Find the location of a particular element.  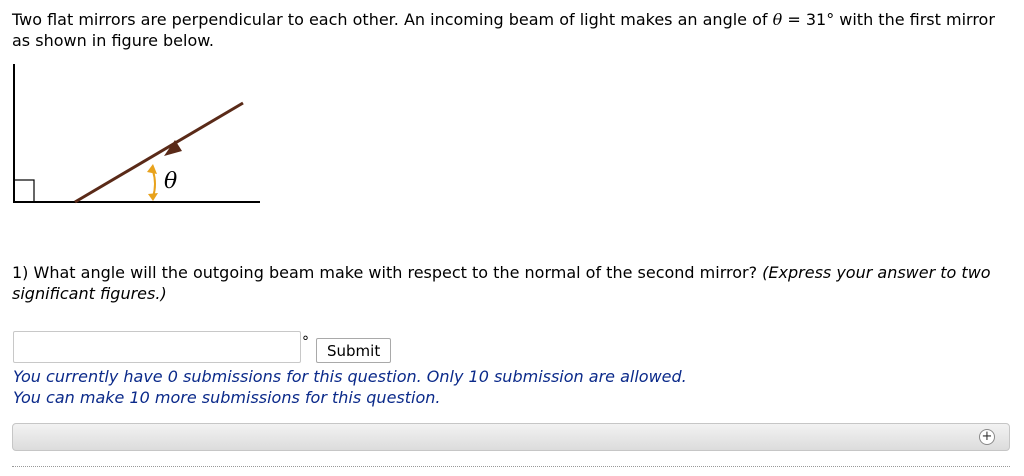

angle-arrowhead-top is located at coordinates (152, 169).